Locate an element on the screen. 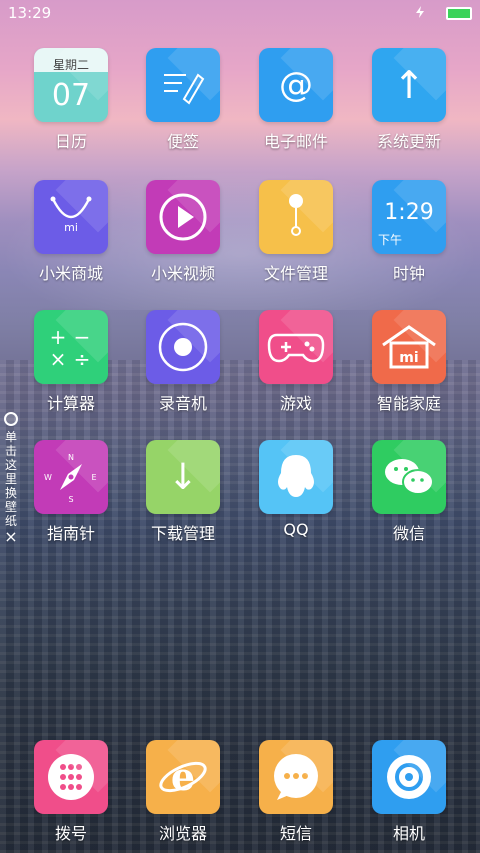 The height and width of the screenshot is (853, 480). app-compass: N S W E 指南针 is located at coordinates (71, 492).